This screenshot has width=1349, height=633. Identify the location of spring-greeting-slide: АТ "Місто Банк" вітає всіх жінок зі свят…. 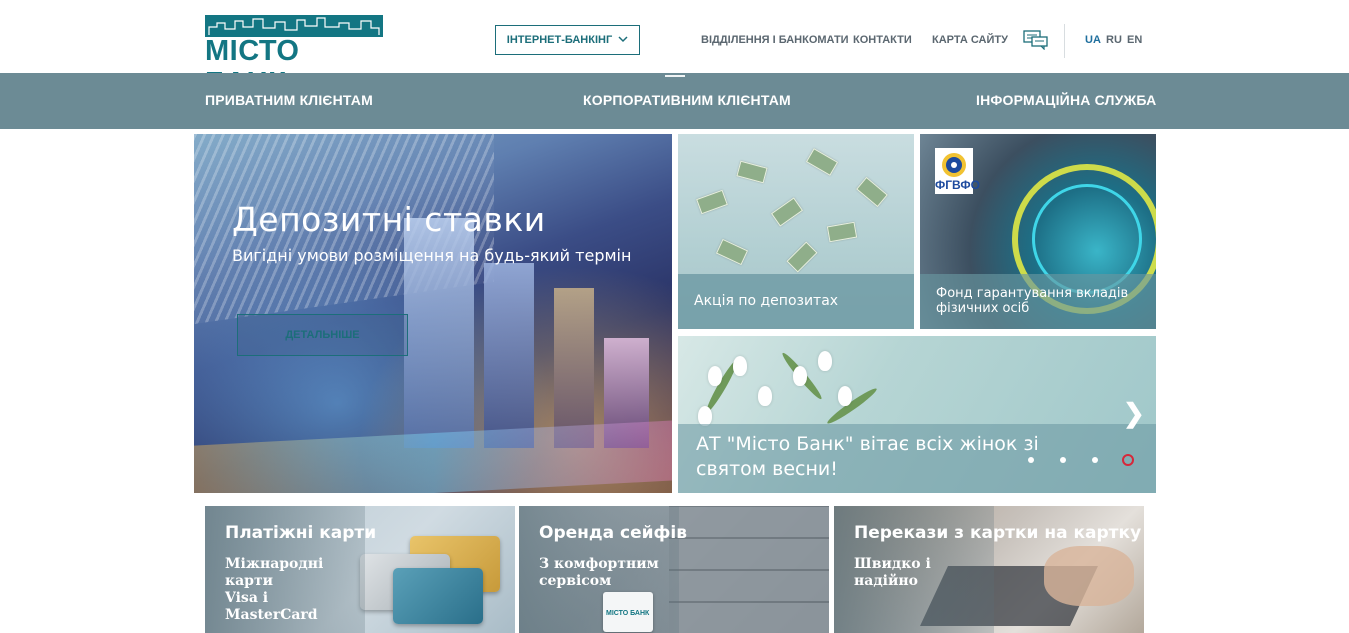
(917, 414).